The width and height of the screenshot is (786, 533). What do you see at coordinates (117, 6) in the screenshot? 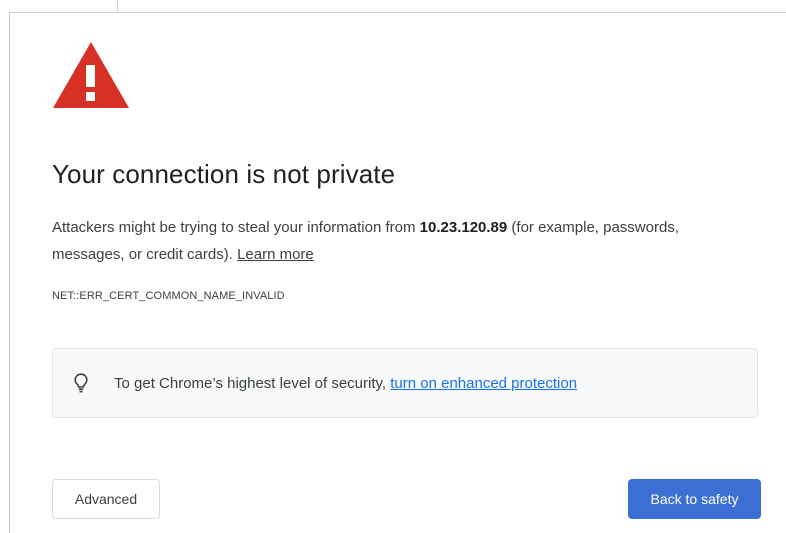
I see `window-edge-tick` at bounding box center [117, 6].